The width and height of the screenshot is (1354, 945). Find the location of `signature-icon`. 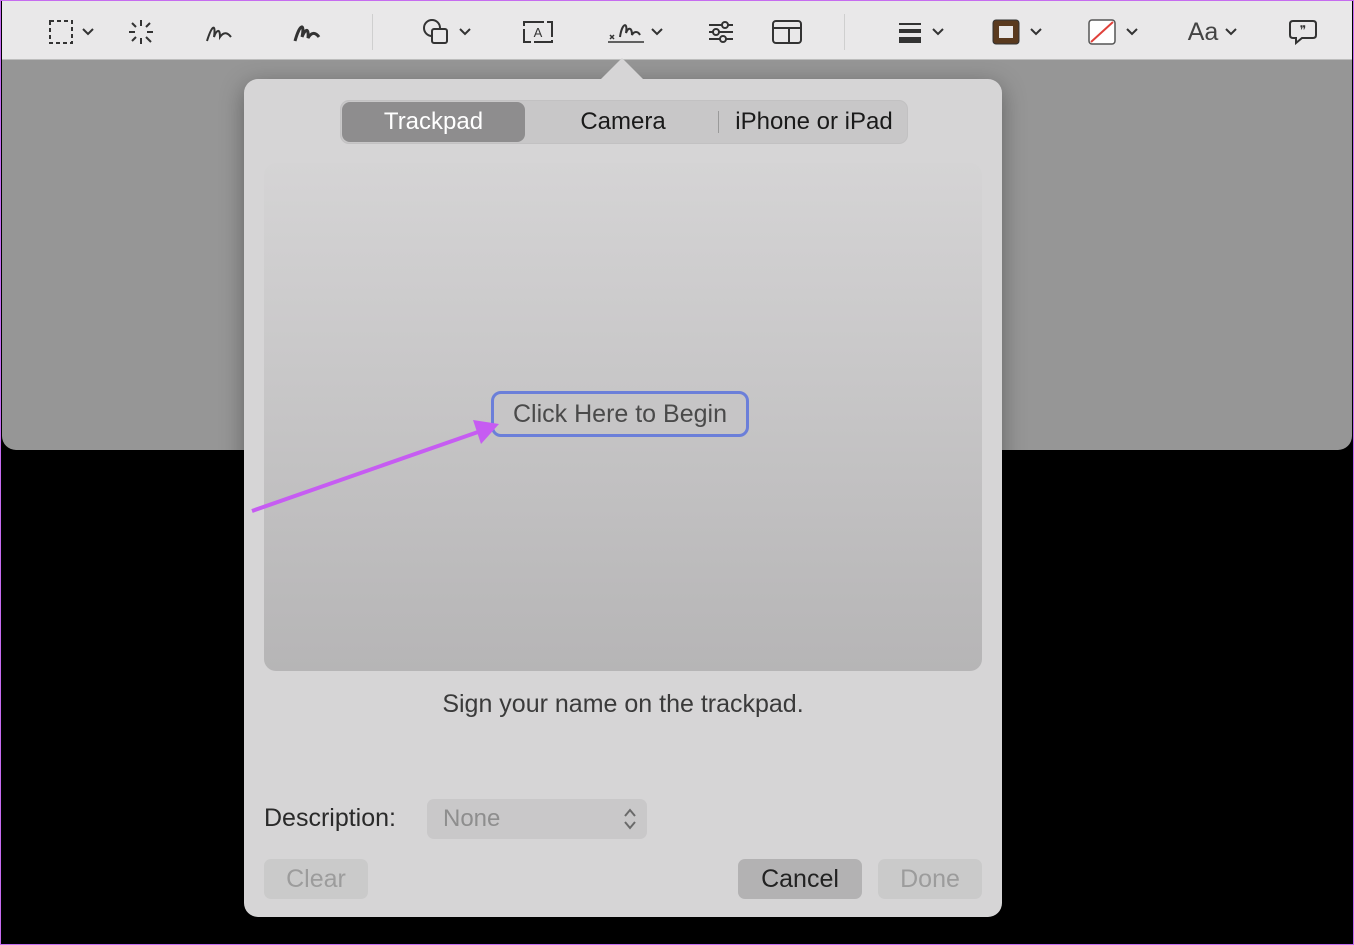

signature-icon is located at coordinates (626, 32).